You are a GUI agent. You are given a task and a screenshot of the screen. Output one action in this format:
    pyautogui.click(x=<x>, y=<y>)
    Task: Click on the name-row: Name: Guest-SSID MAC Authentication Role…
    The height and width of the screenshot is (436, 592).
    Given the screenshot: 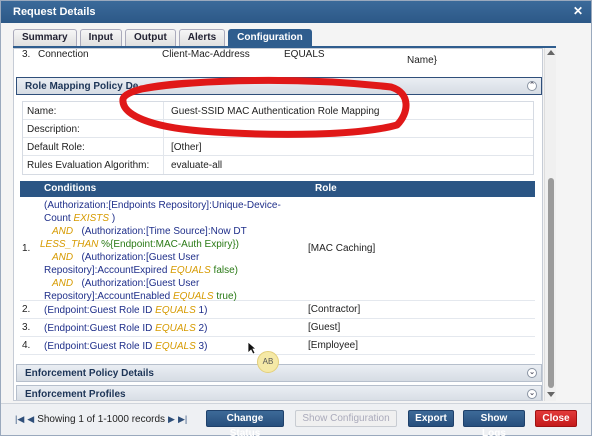 What is the action you would take?
    pyautogui.click(x=278, y=111)
    